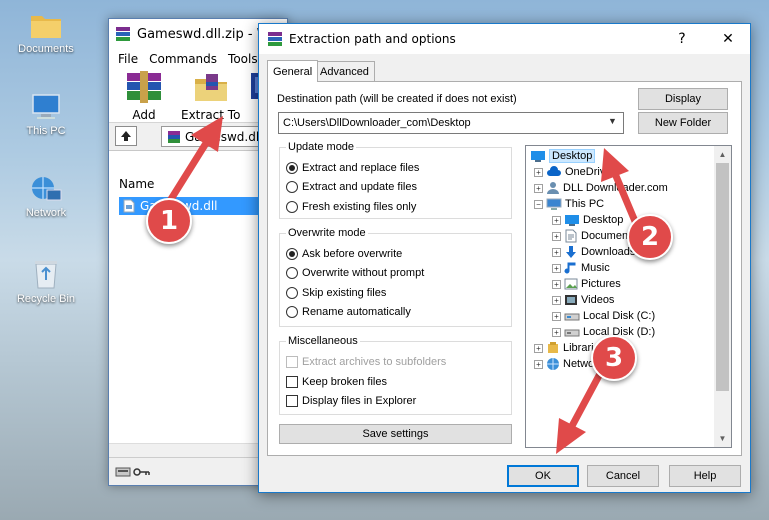 This screenshot has width=769, height=520. I want to click on radio-extract-update: Extract and update files, so click(351, 187).